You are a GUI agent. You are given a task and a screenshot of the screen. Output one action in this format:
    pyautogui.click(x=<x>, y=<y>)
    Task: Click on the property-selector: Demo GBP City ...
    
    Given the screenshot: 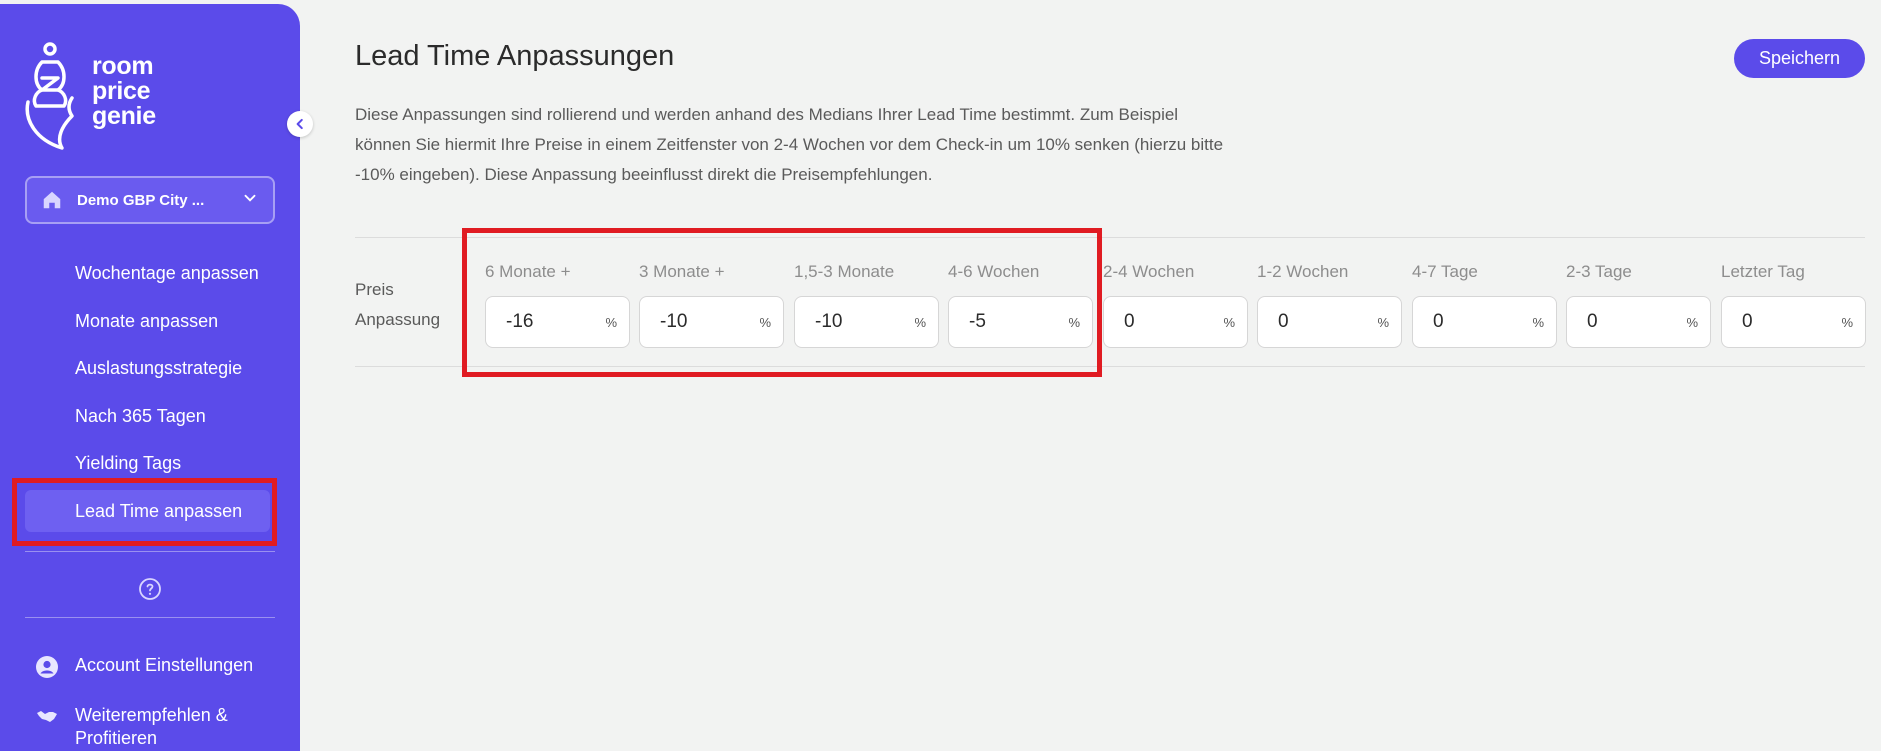 What is the action you would take?
    pyautogui.click(x=150, y=200)
    